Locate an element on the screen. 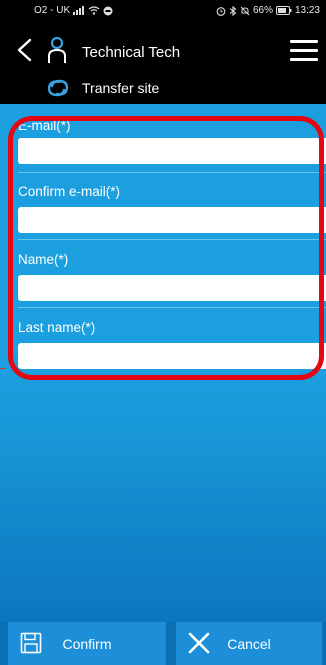 Image resolution: width=326 pixels, height=665 pixels. mute-icon is located at coordinates (245, 10).